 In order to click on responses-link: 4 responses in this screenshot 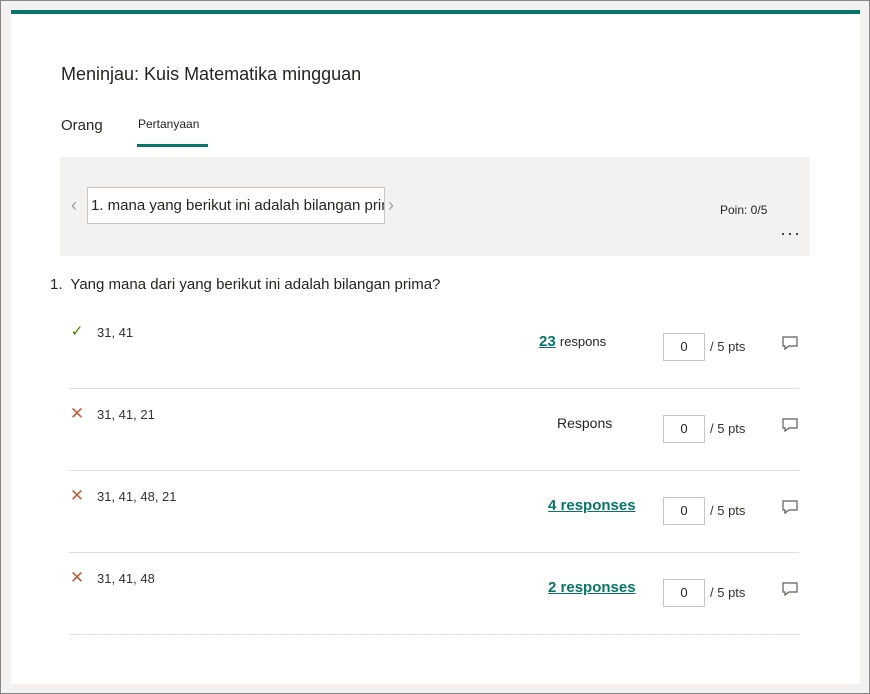, I will do `click(592, 505)`.